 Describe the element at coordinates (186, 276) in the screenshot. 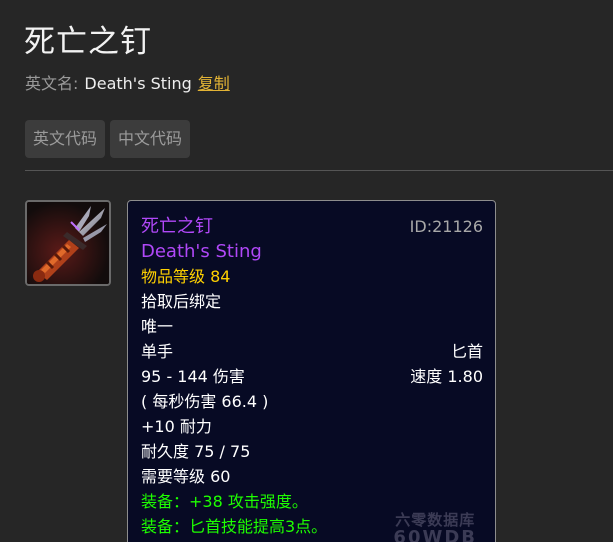

I see `item-level: 物品等级 84` at that location.